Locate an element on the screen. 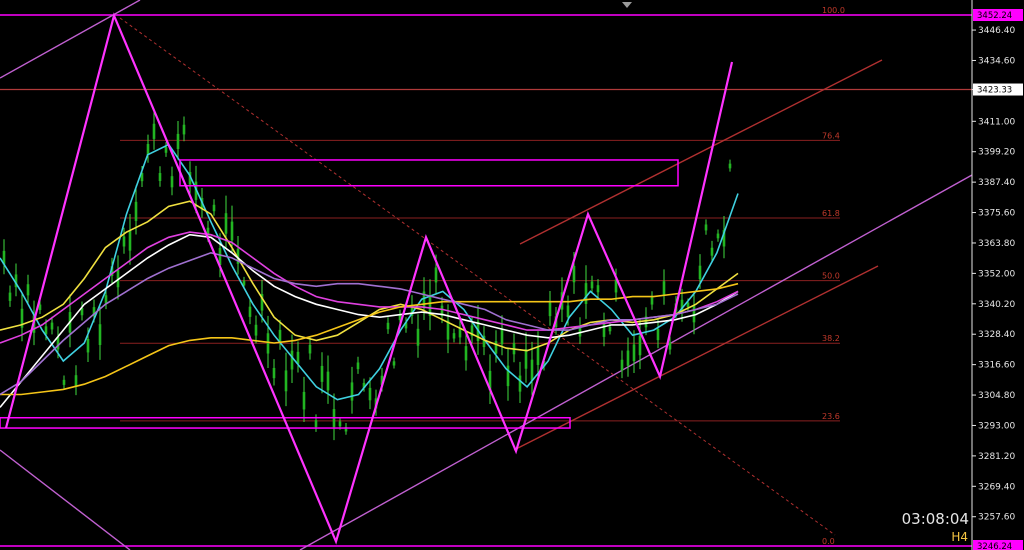 The image size is (1024, 550). axis-tick-label: 3293.00 is located at coordinates (996, 426).